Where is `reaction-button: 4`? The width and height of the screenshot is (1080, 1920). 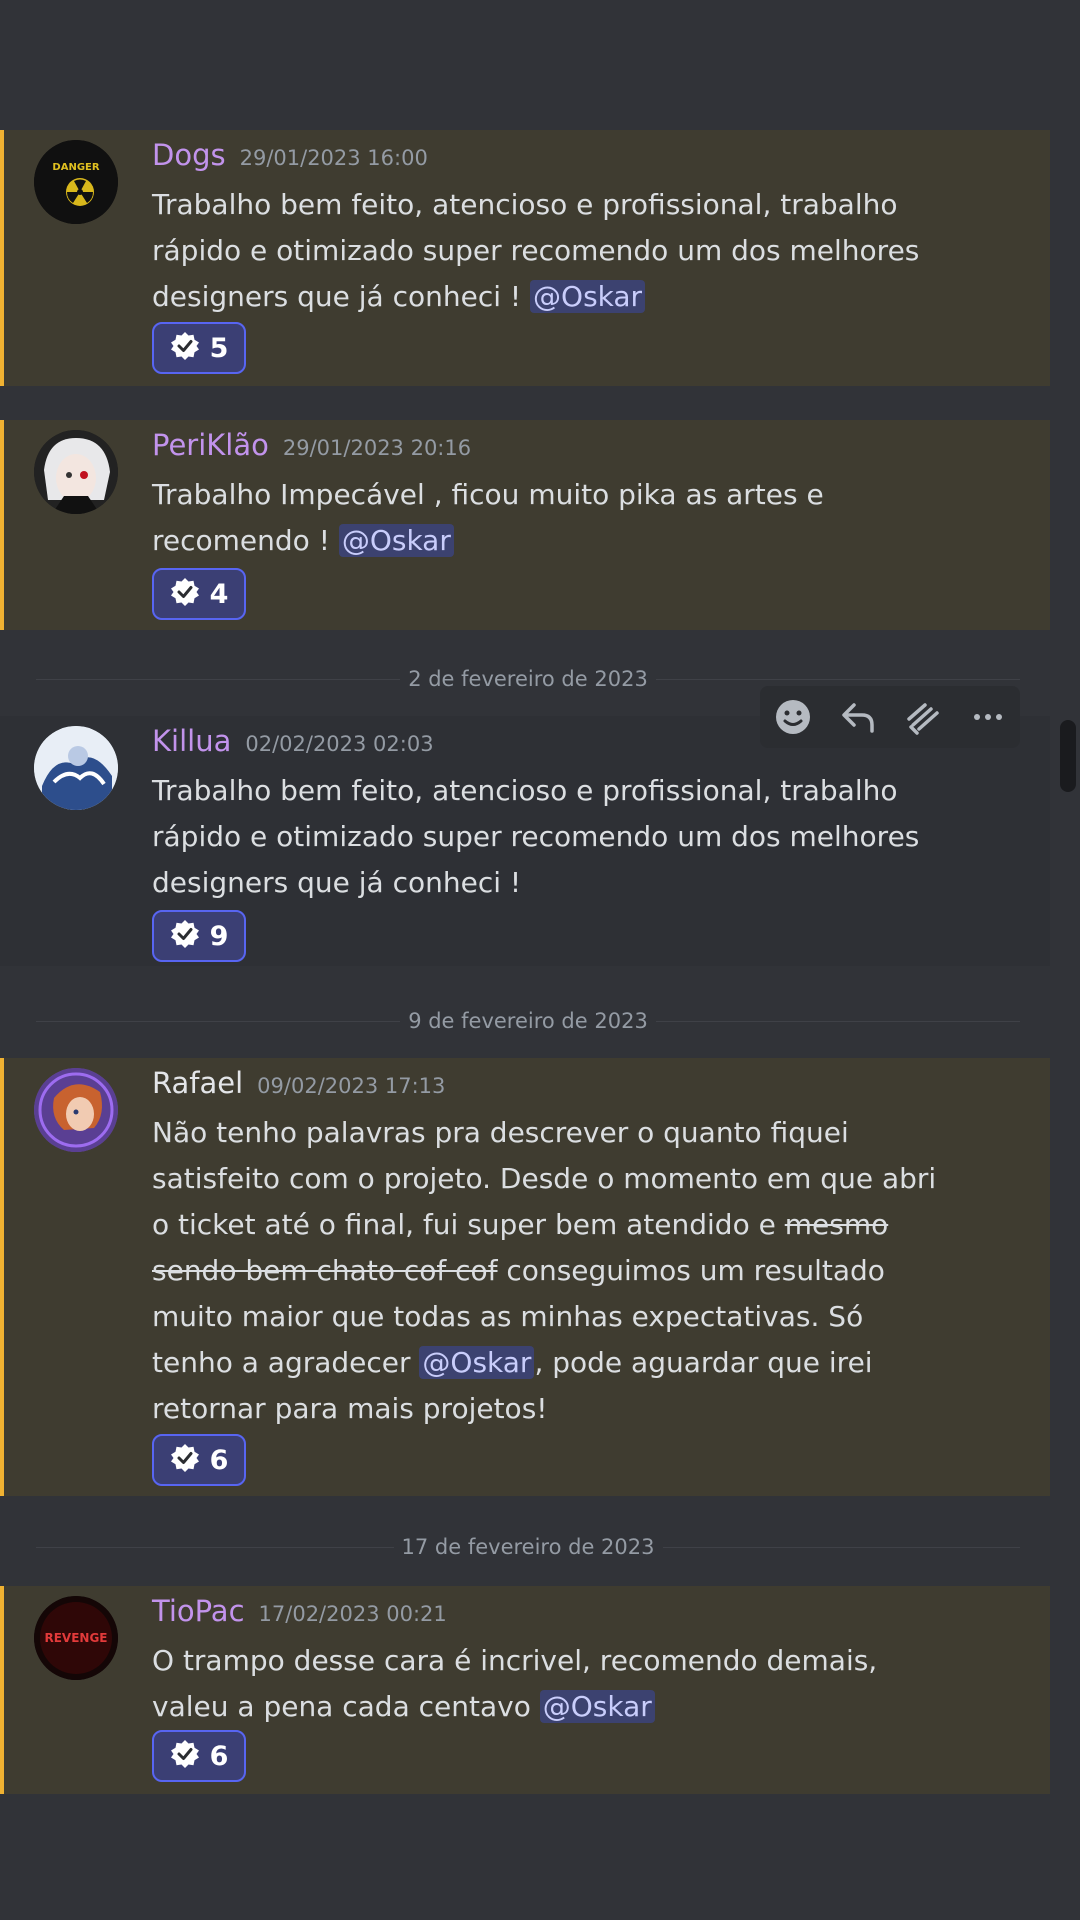
reaction-button: 4 is located at coordinates (199, 594).